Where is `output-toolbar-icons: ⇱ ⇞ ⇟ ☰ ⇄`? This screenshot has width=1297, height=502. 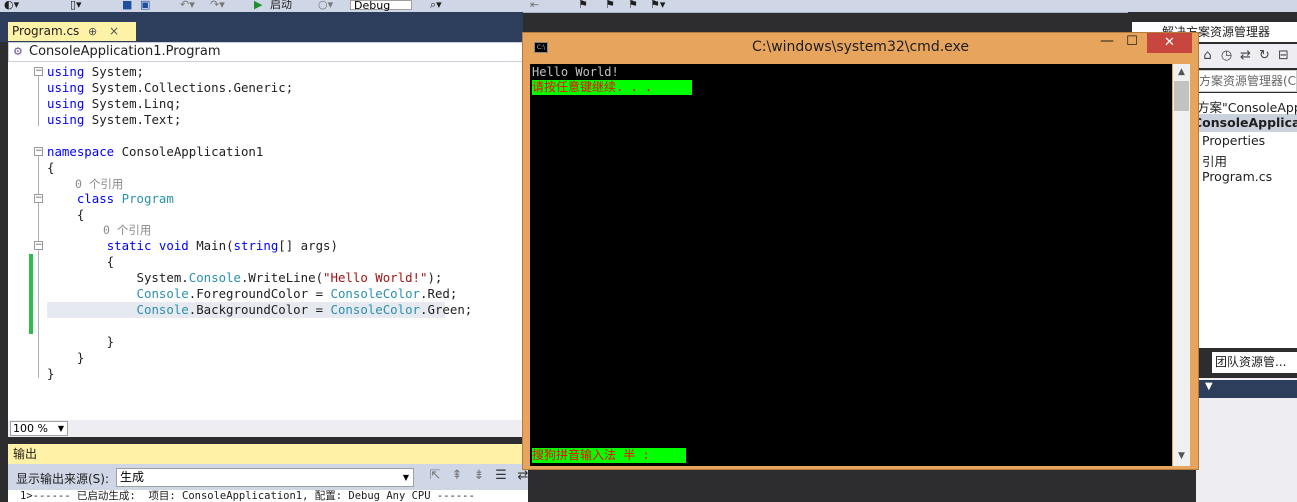 output-toolbar-icons: ⇱ ⇞ ⇟ ☰ ⇄ is located at coordinates (479, 478).